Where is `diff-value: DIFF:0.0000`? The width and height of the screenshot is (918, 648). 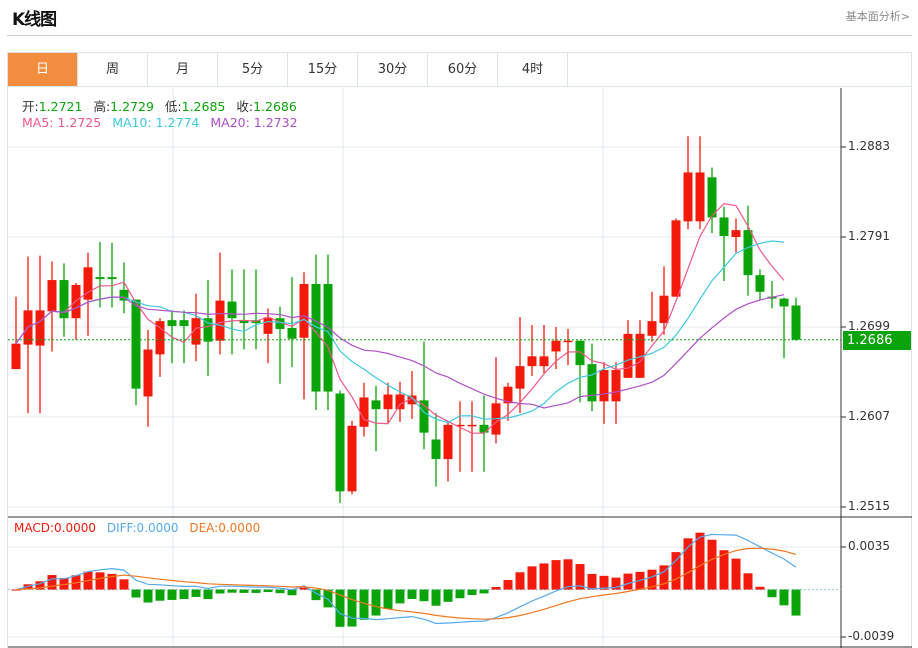 diff-value: DIFF:0.0000 is located at coordinates (142, 528).